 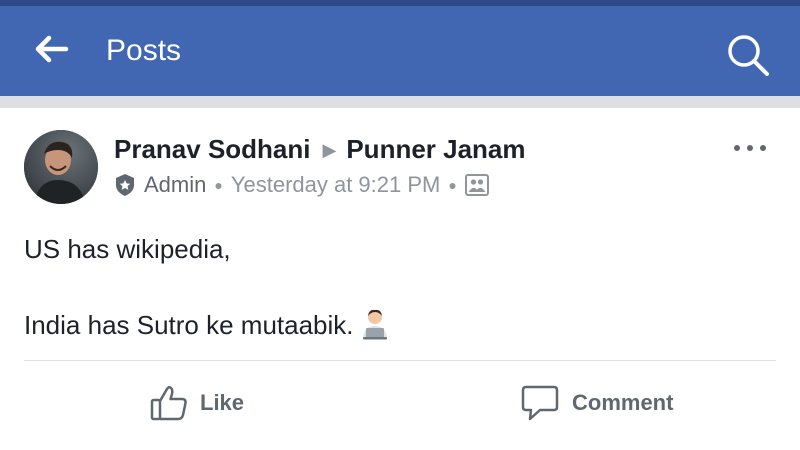 I want to click on post-header: Pranav Sodhani ▶ Punner Janam, so click(x=320, y=149).